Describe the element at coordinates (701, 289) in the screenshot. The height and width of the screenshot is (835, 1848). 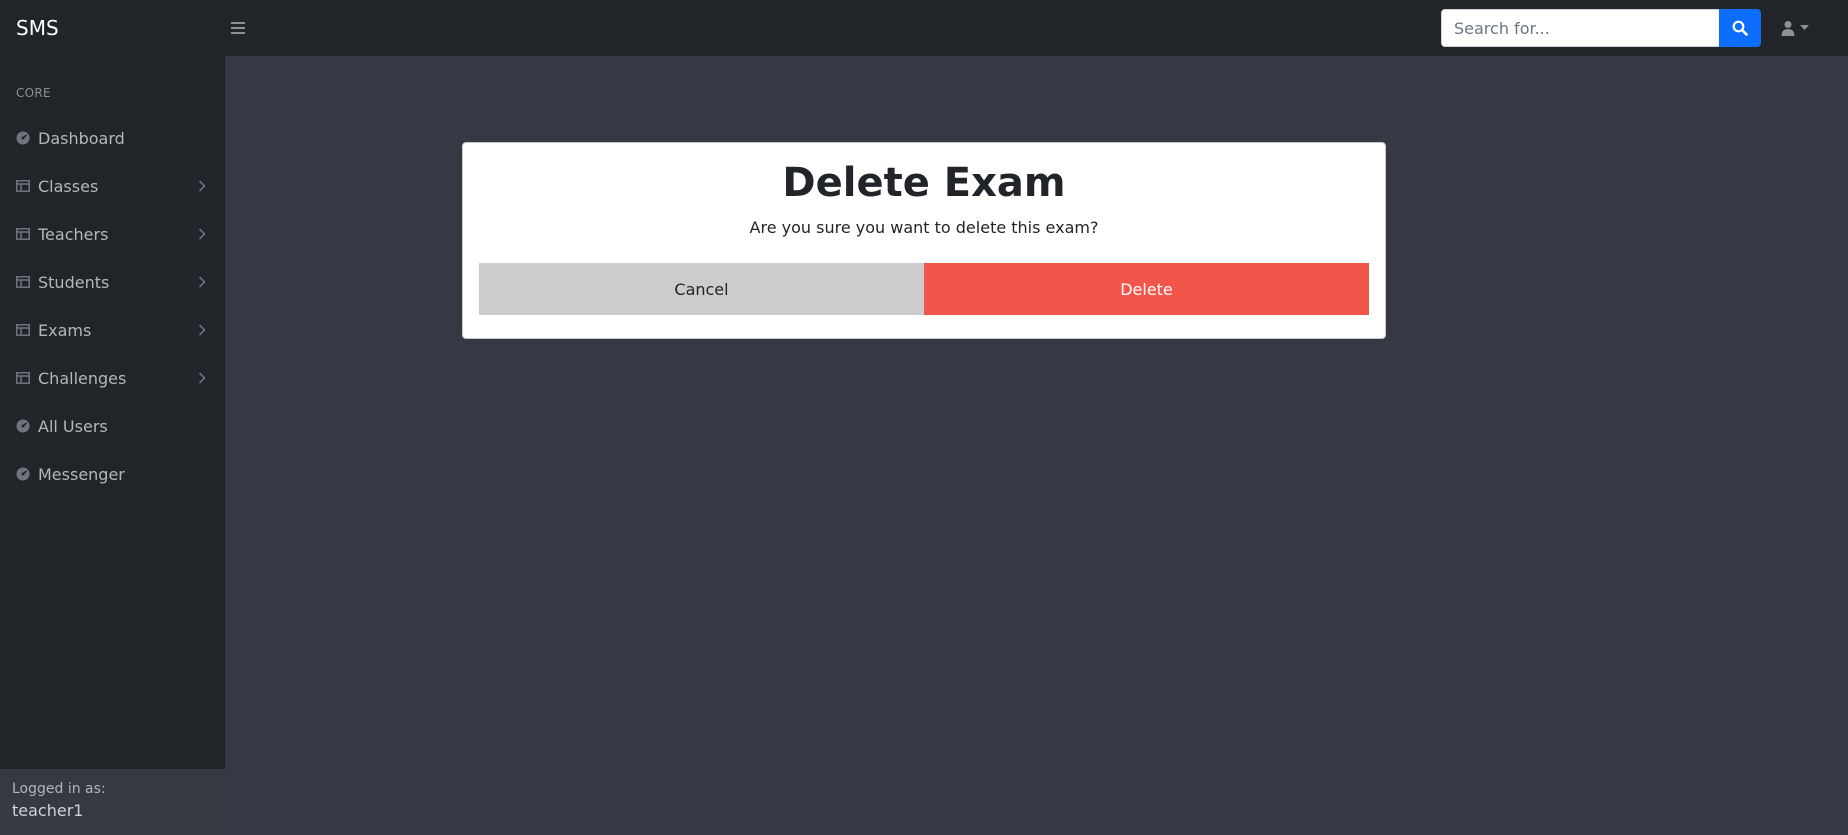
I see `cancel-button: Cancel` at that location.